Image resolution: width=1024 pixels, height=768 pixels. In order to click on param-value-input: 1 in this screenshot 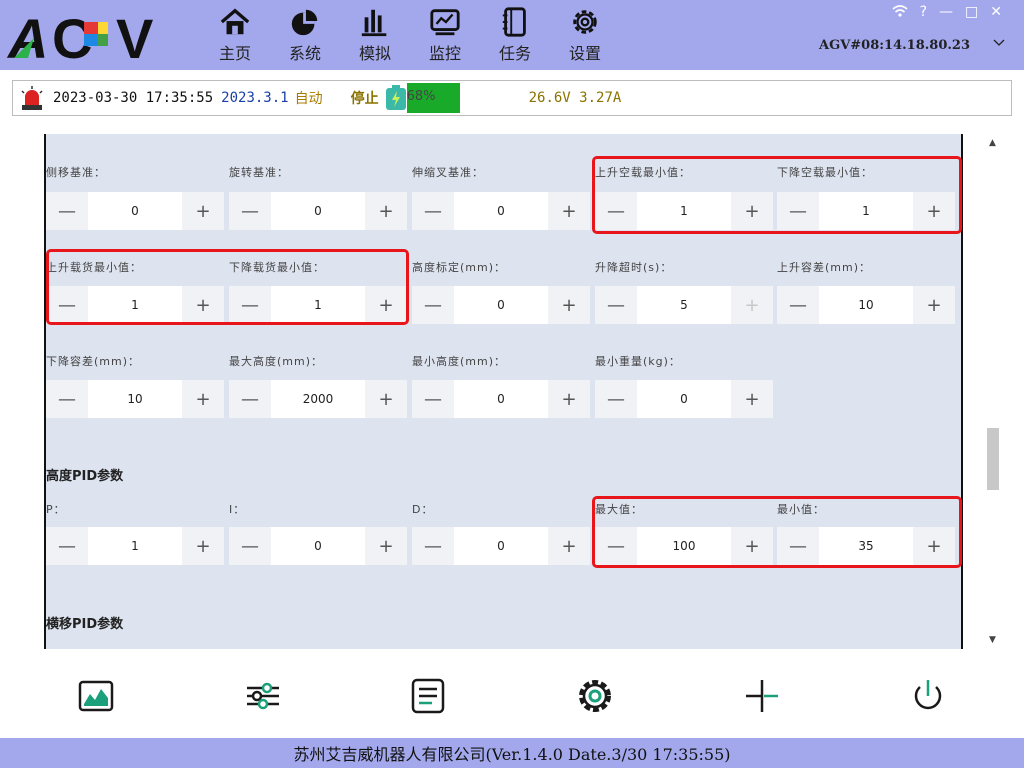, I will do `click(135, 546)`.